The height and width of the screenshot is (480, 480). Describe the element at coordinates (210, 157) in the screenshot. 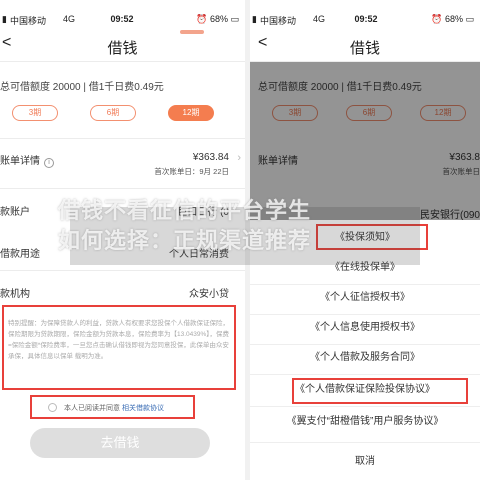

I see `bill-amount: ¥363.84` at that location.